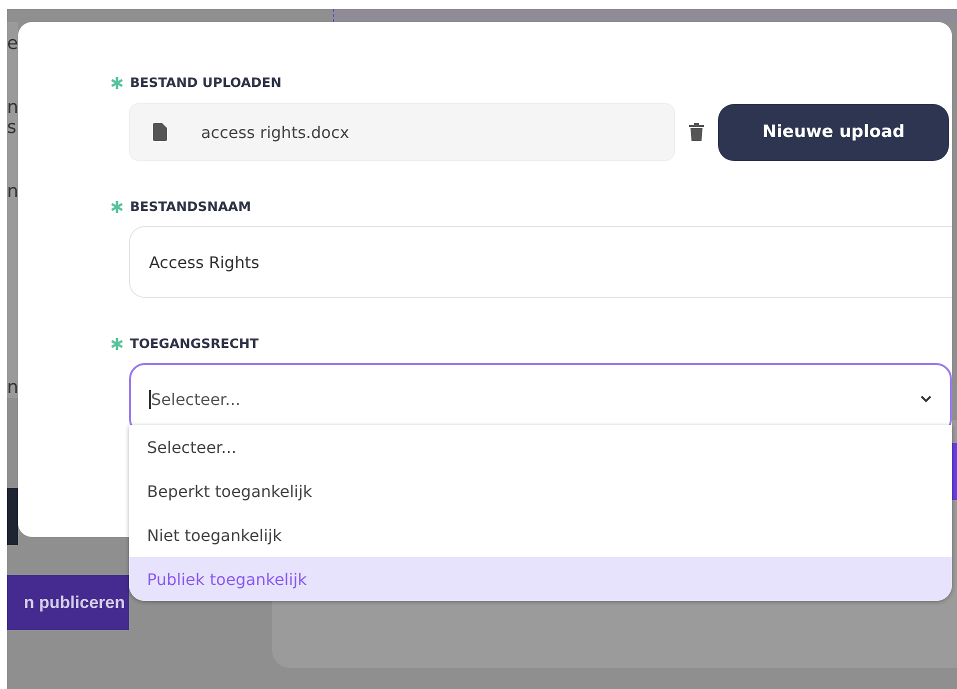 This screenshot has width=957, height=689. I want to click on field-label: TOEGANGSRECHT, so click(194, 344).